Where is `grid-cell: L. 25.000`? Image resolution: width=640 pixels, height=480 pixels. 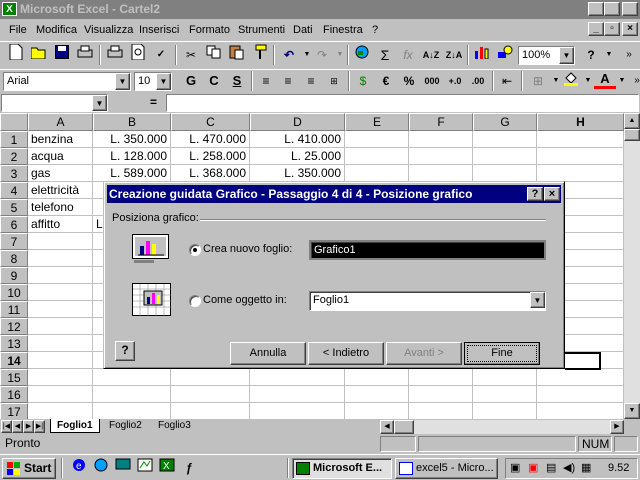 grid-cell: L. 25.000 is located at coordinates (297, 156).